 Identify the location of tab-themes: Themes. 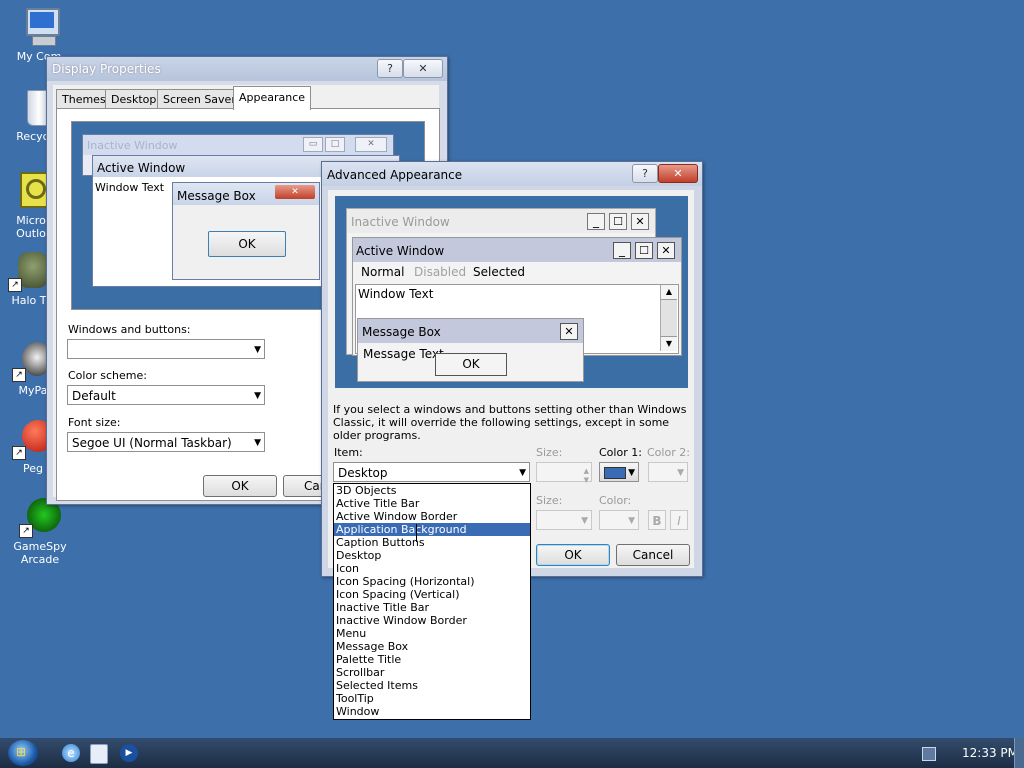
(84, 99).